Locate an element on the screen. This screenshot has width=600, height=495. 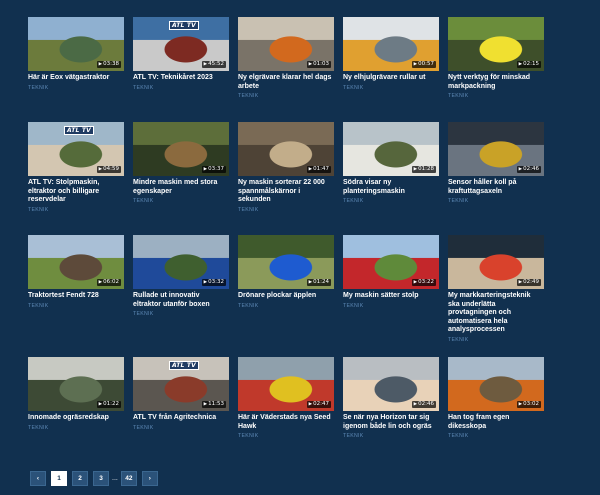
video-thumbnail: ▶03:38 is located at coordinates (76, 44).